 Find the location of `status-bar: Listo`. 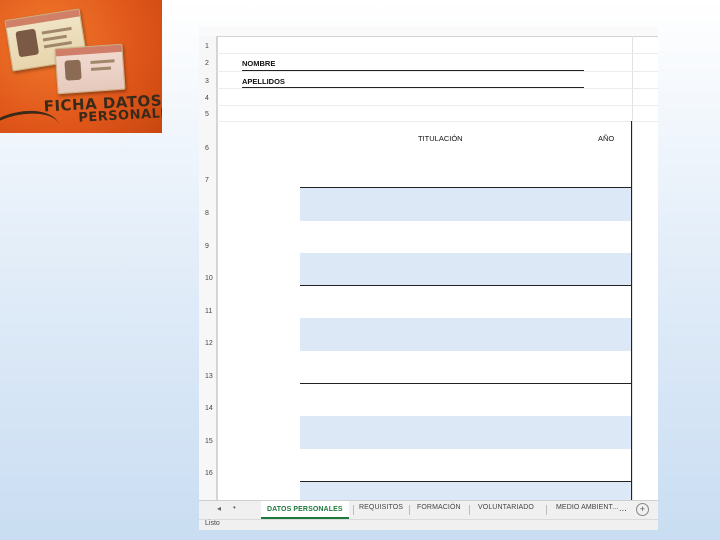

status-bar: Listo is located at coordinates (428, 524).